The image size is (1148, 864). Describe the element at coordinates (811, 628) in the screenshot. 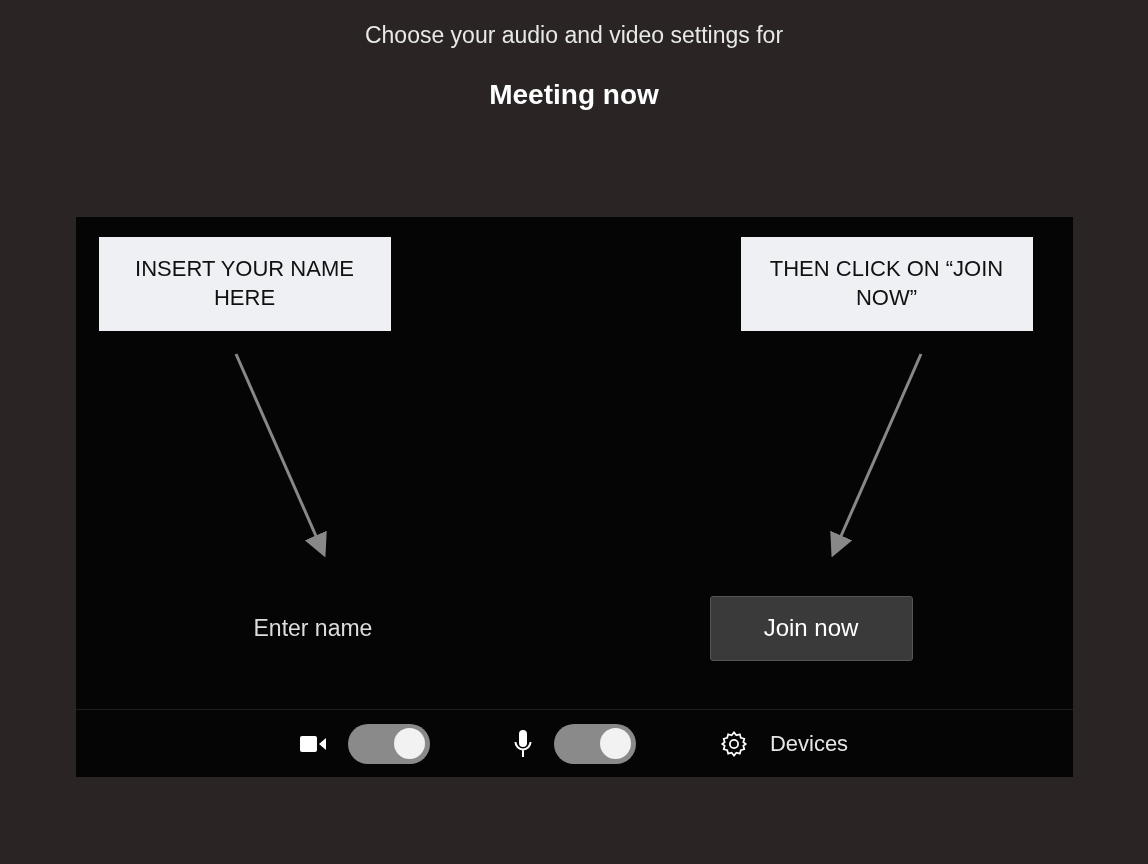

I see `join-button: Join now` at that location.